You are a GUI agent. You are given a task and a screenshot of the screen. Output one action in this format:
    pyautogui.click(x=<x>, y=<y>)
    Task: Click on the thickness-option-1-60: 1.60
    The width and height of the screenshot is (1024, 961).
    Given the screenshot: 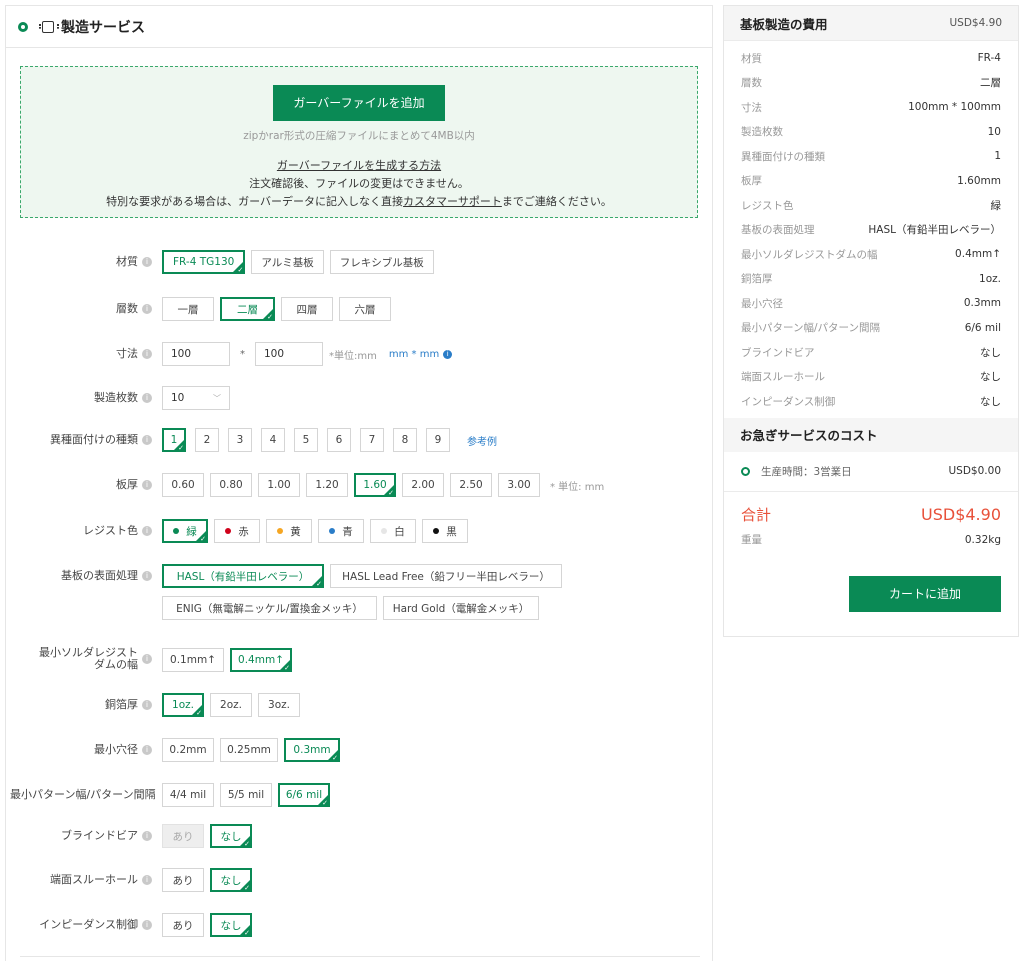 What is the action you would take?
    pyautogui.click(x=375, y=485)
    